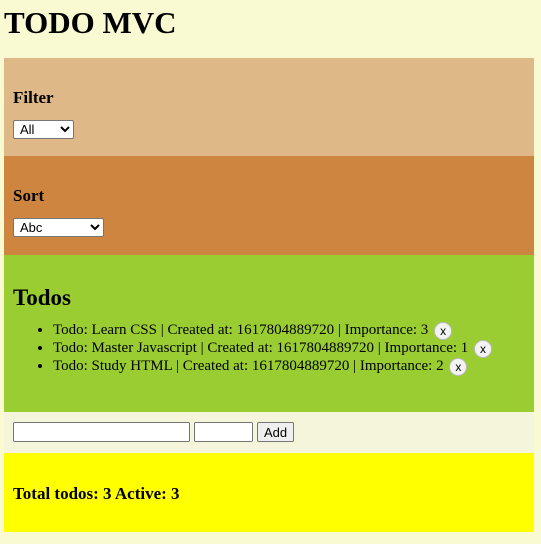 This screenshot has width=541, height=544. I want to click on sort-select: Abc, so click(58, 227).